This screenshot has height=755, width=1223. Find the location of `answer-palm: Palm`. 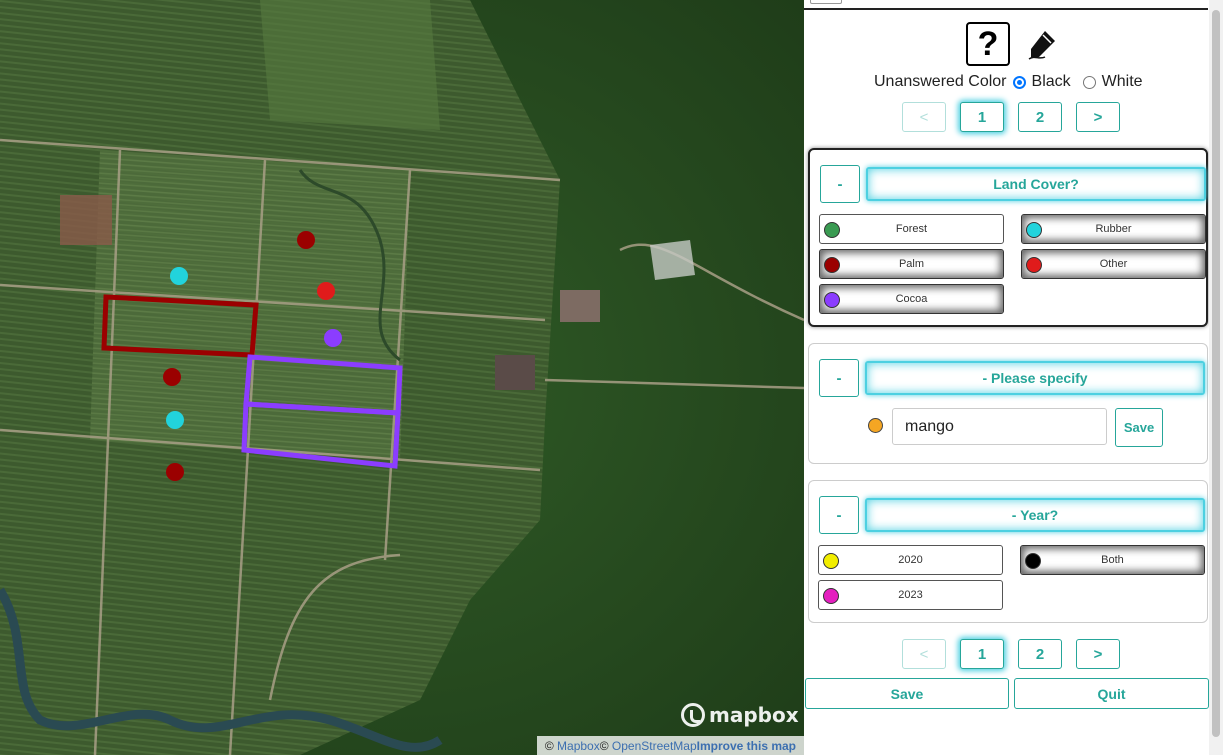

answer-palm: Palm is located at coordinates (911, 264).